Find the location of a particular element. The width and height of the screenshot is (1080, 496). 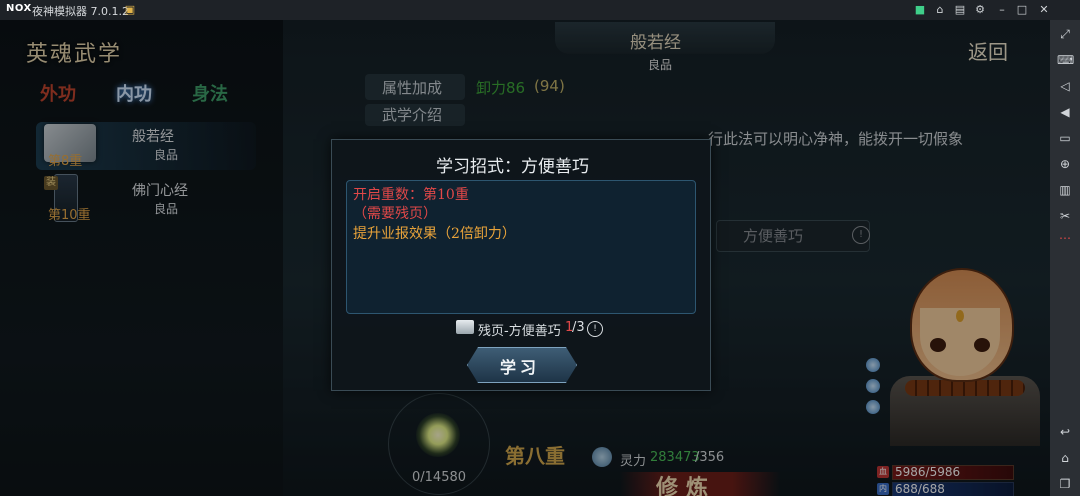

pin-icon: ⌂ is located at coordinates (940, 10).